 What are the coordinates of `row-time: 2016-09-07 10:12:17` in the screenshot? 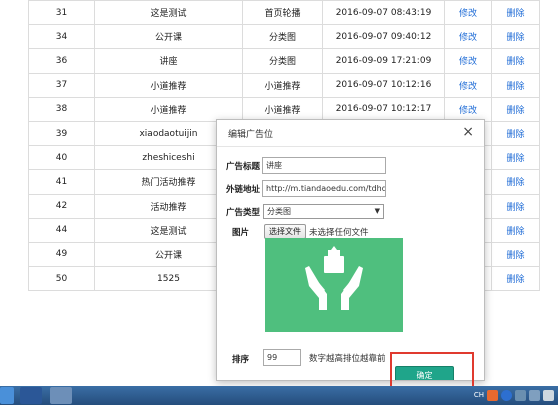 It's located at (383, 109).